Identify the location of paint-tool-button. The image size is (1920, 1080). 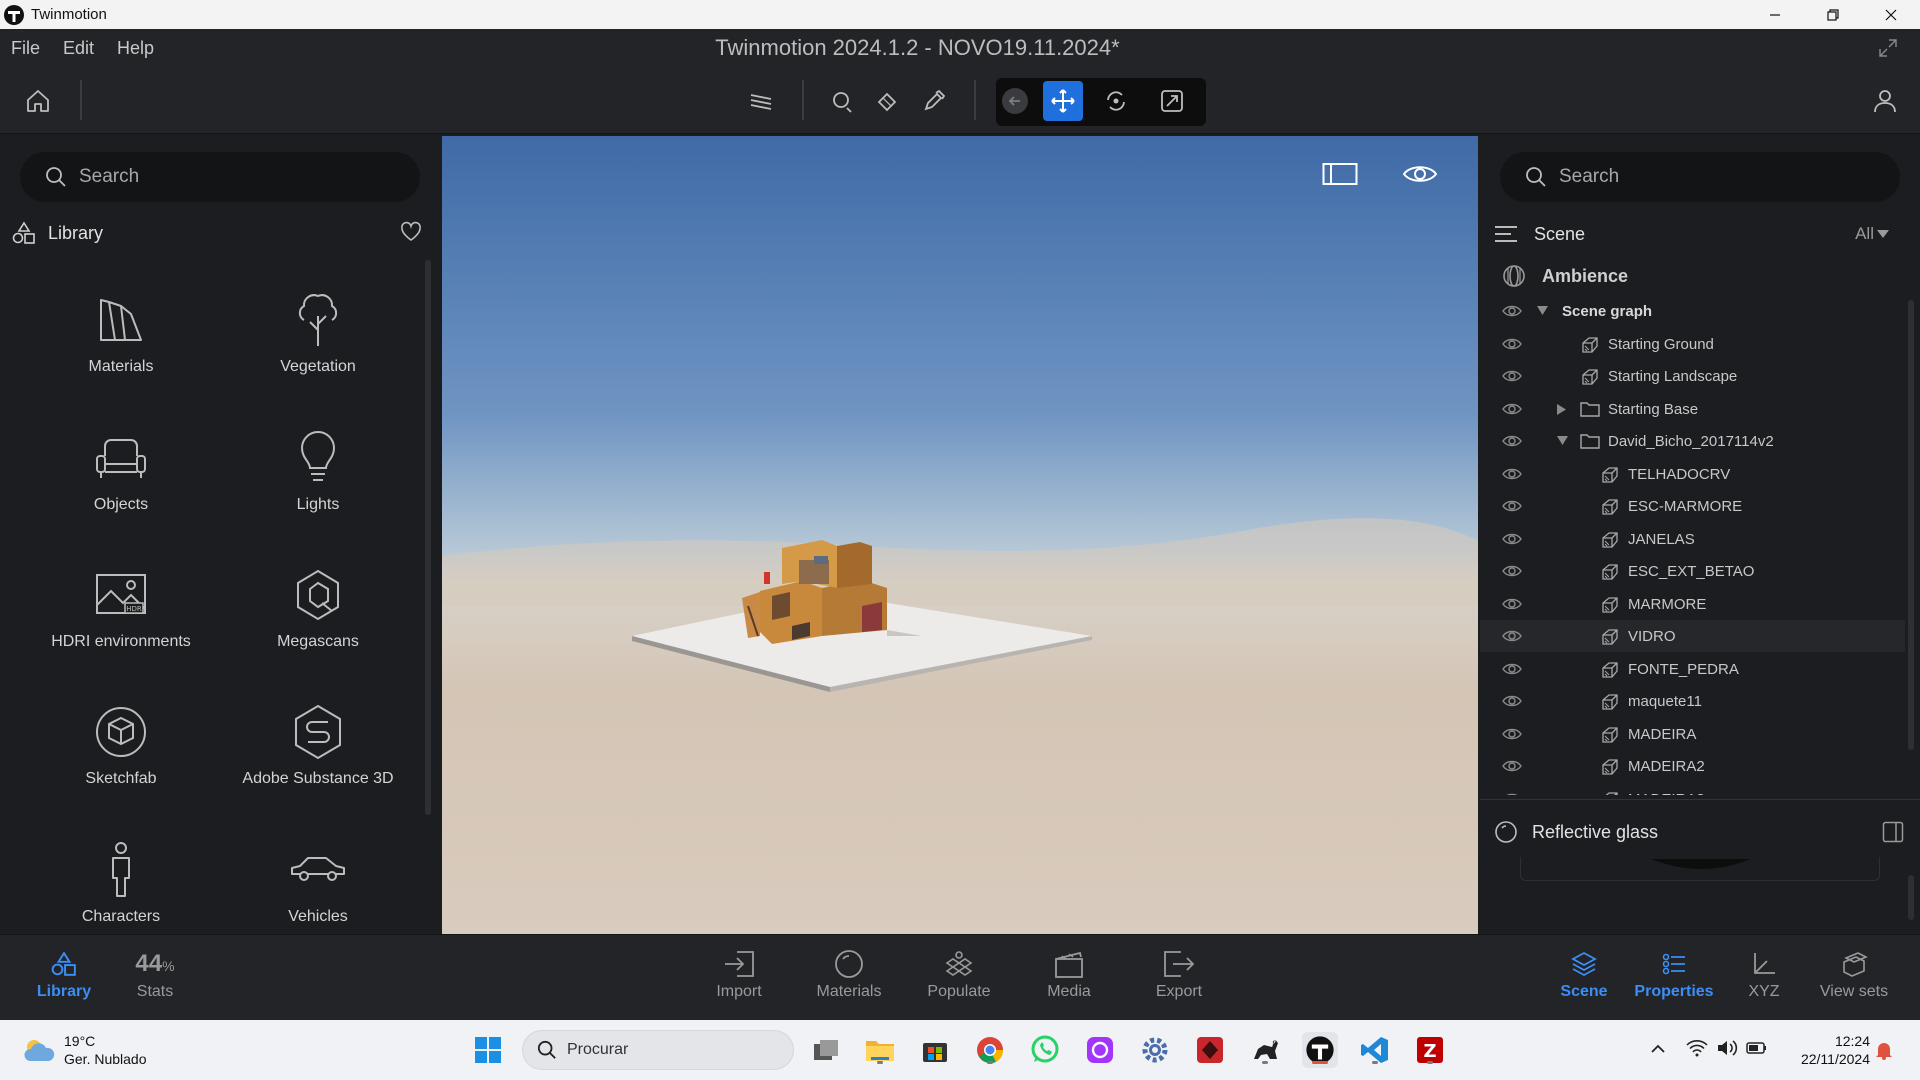
(888, 101).